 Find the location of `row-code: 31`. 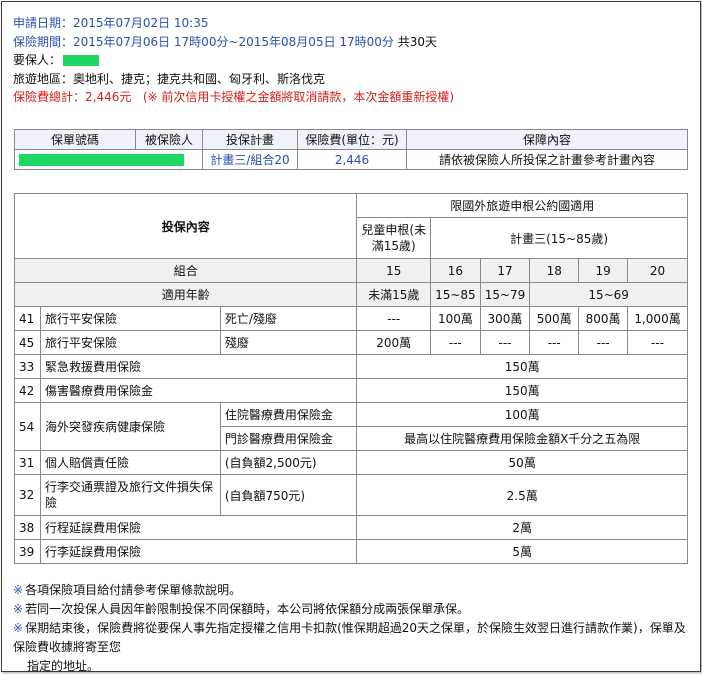

row-code: 31 is located at coordinates (27, 462).